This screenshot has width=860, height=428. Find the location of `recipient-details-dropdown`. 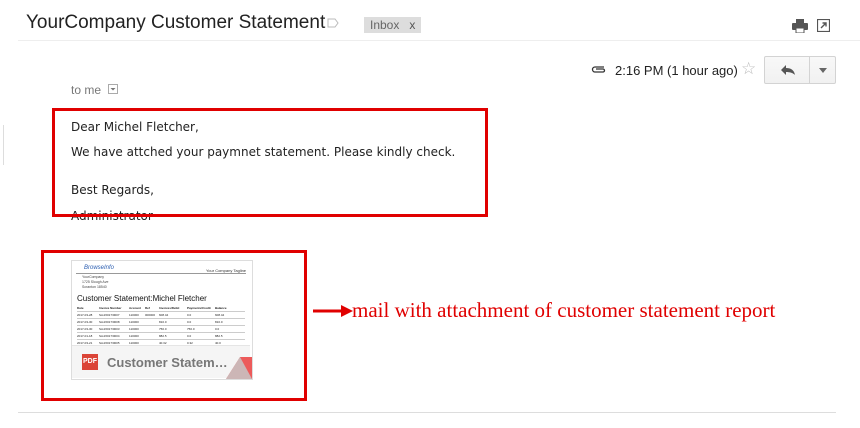

recipient-details-dropdown is located at coordinates (113, 89).